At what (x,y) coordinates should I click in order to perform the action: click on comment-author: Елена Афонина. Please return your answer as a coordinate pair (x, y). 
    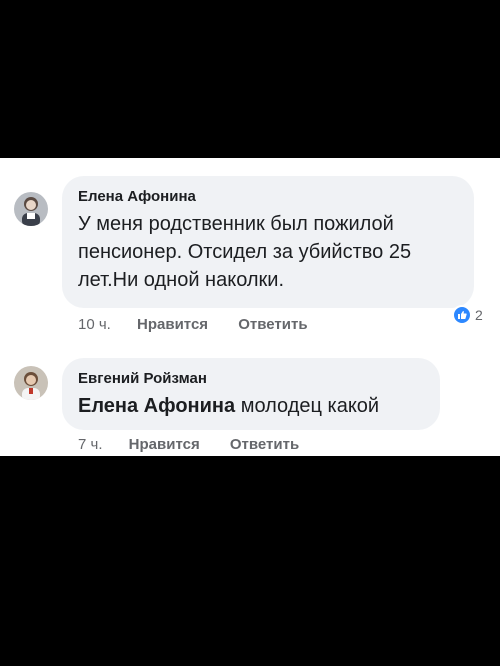
    Looking at the image, I should click on (268, 197).